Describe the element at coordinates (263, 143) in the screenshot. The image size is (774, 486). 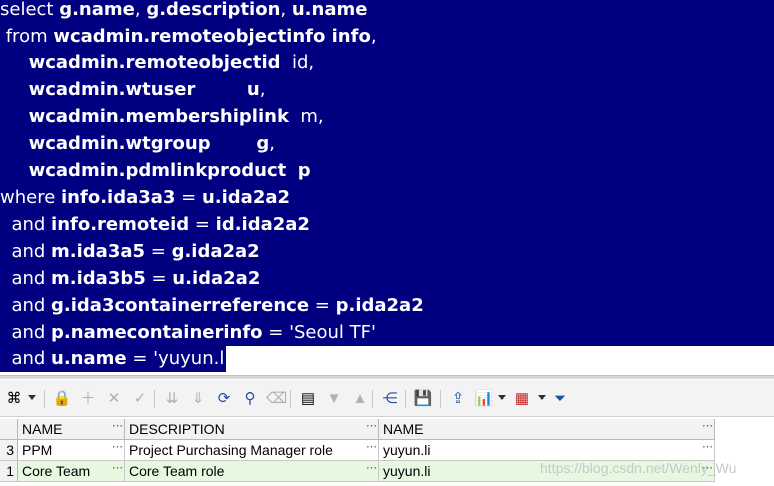
I see `sql-token: g` at that location.